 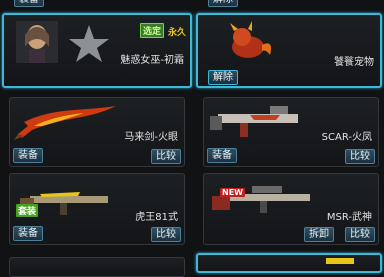 I want to click on sword-equip-button: 装备, so click(x=28, y=155).